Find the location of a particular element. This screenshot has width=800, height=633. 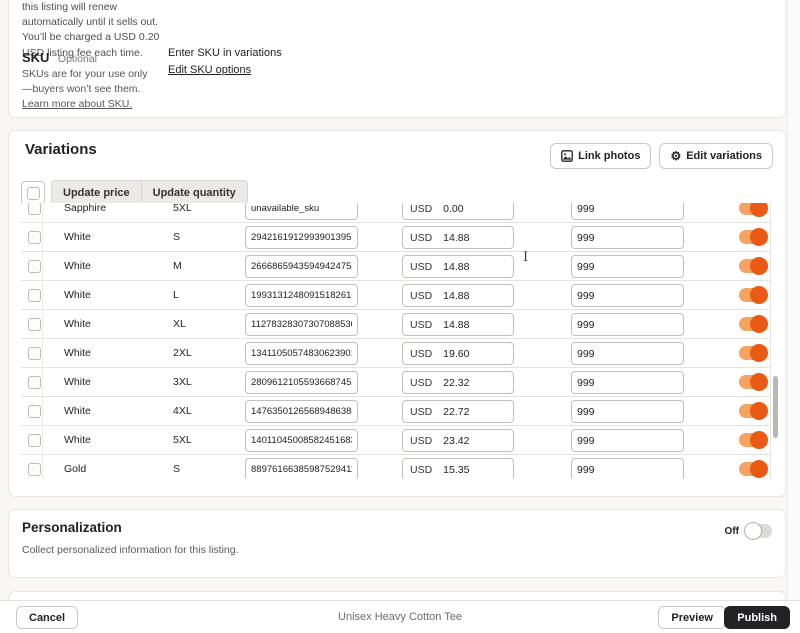

price-input: USD 22.32 is located at coordinates (458, 382).